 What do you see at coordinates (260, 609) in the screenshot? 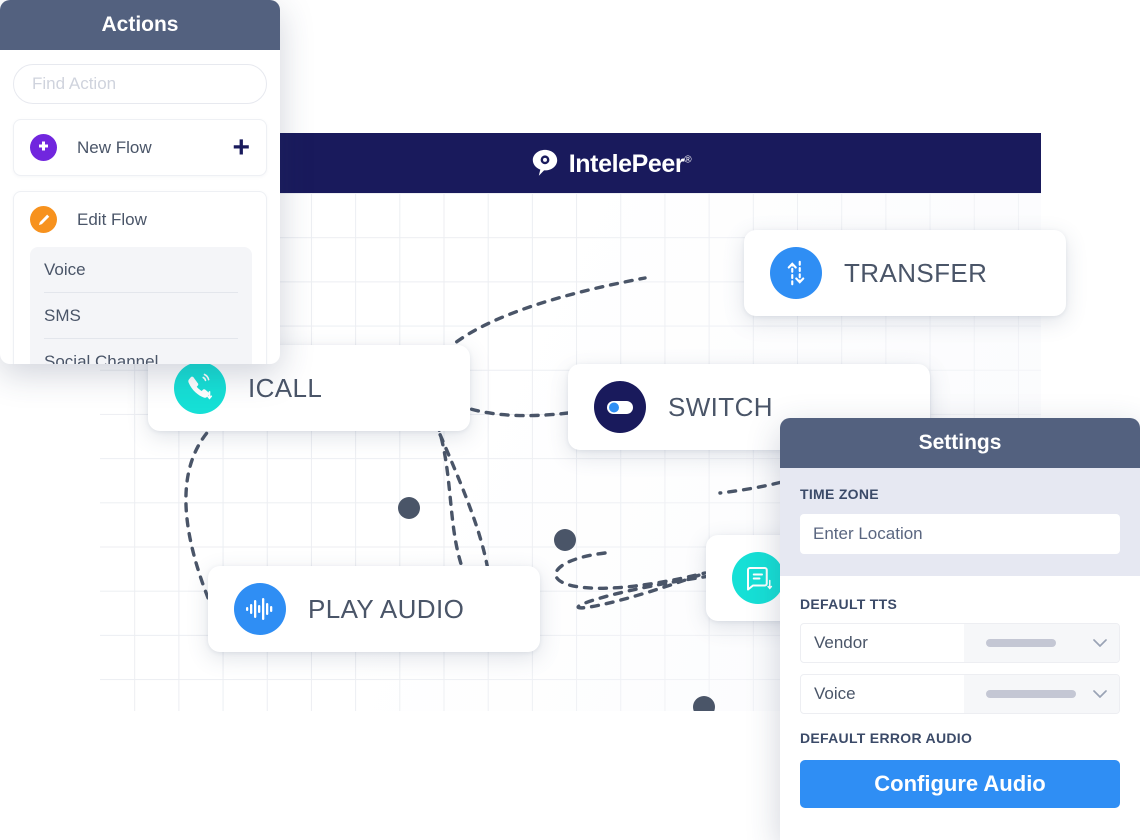
I see `audio-waveform-icon` at bounding box center [260, 609].